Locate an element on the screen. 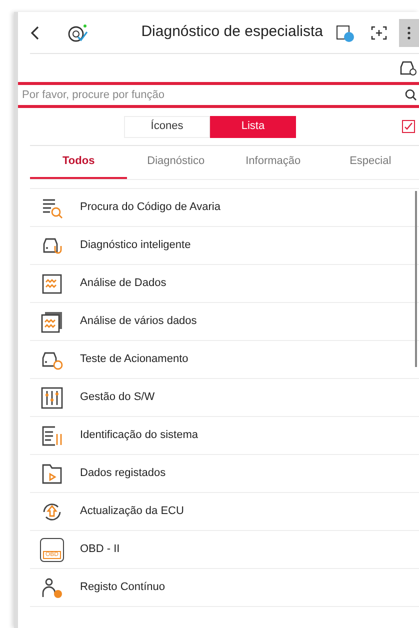 This screenshot has height=628, width=419. category-tab: Todos is located at coordinates (79, 162).